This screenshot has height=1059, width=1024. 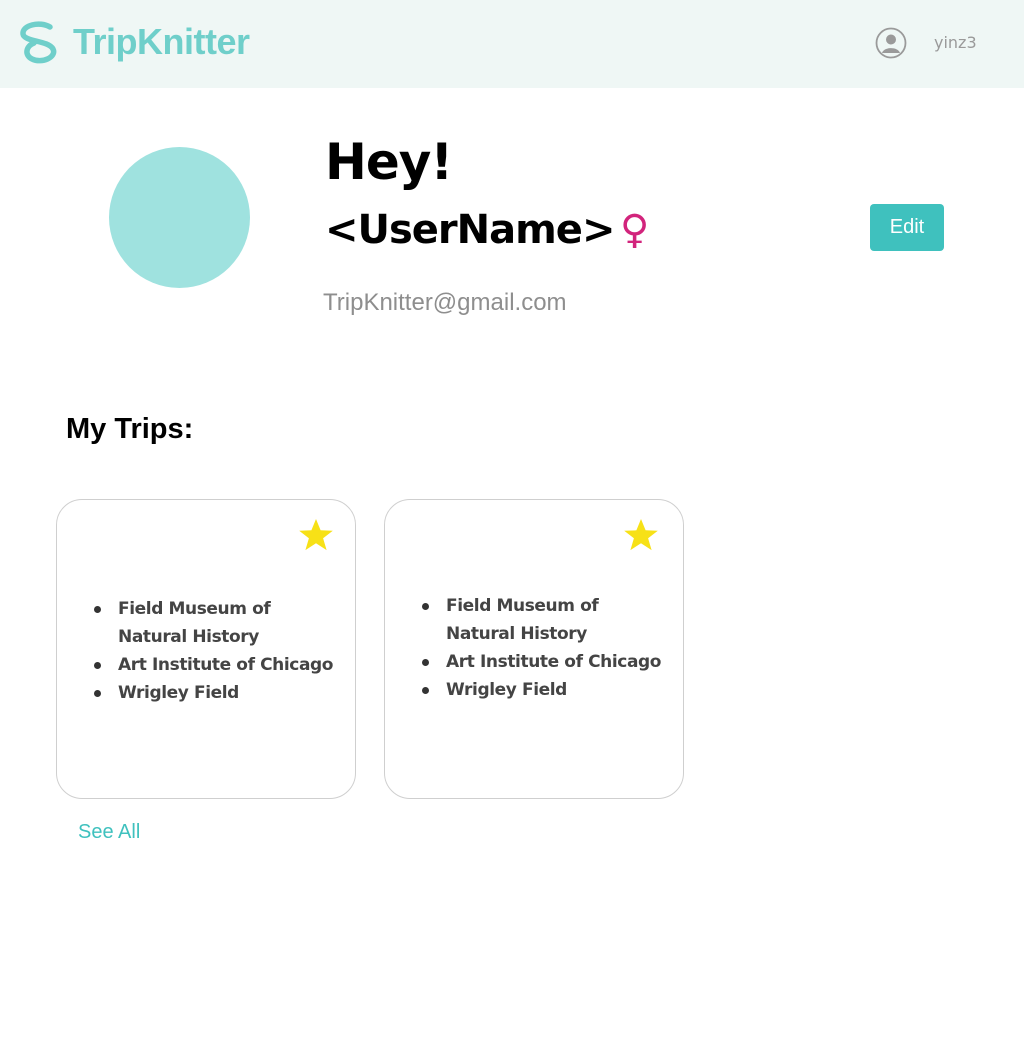 I want to click on greeting-heading: Hey!, so click(x=389, y=162).